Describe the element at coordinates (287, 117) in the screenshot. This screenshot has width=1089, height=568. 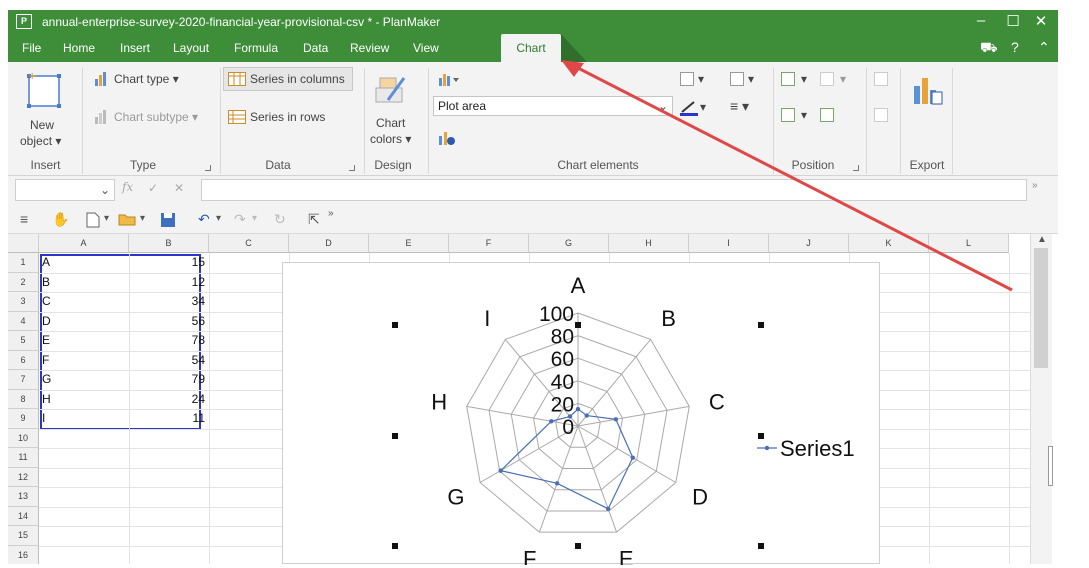
I see `series-in-rows-button: Series in rows` at that location.